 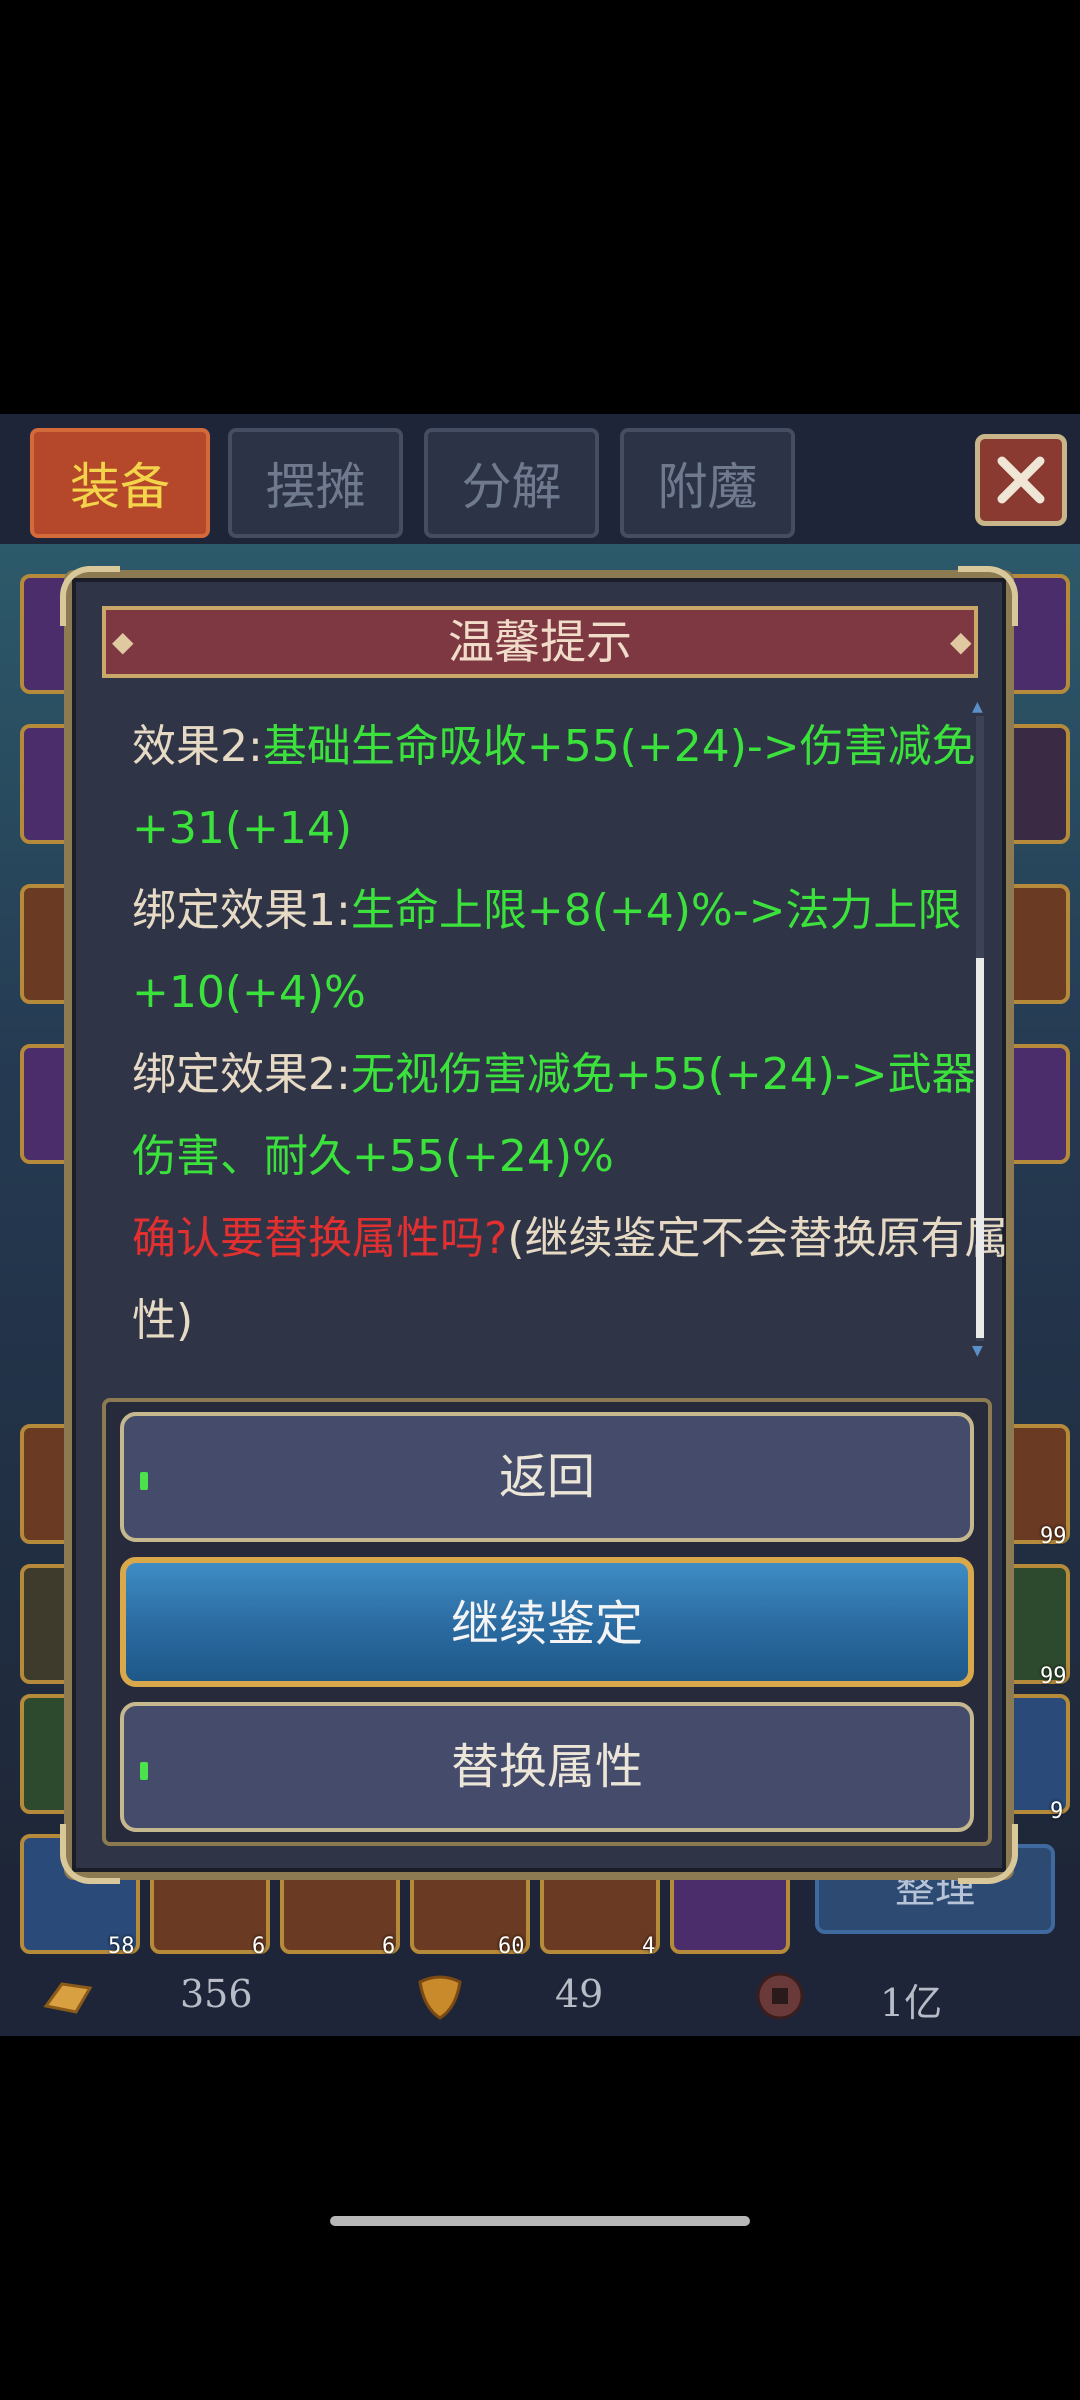 I want to click on back-button-label: 返回, so click(x=546, y=1477).